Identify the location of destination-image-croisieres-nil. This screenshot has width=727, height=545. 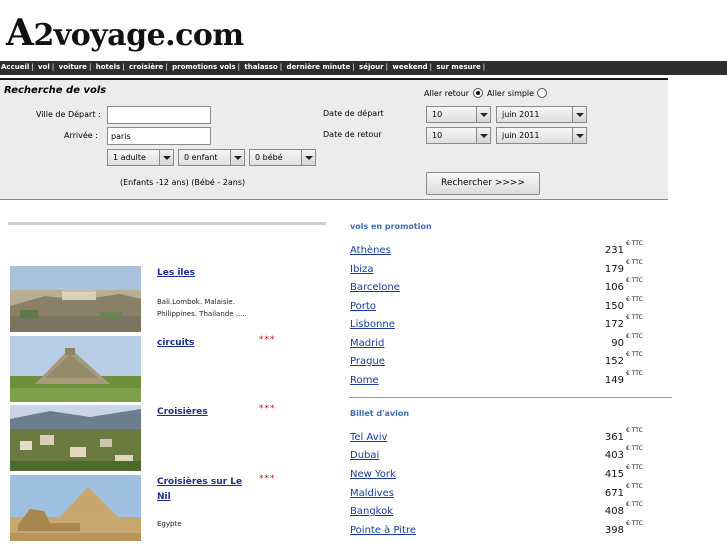
(75, 508).